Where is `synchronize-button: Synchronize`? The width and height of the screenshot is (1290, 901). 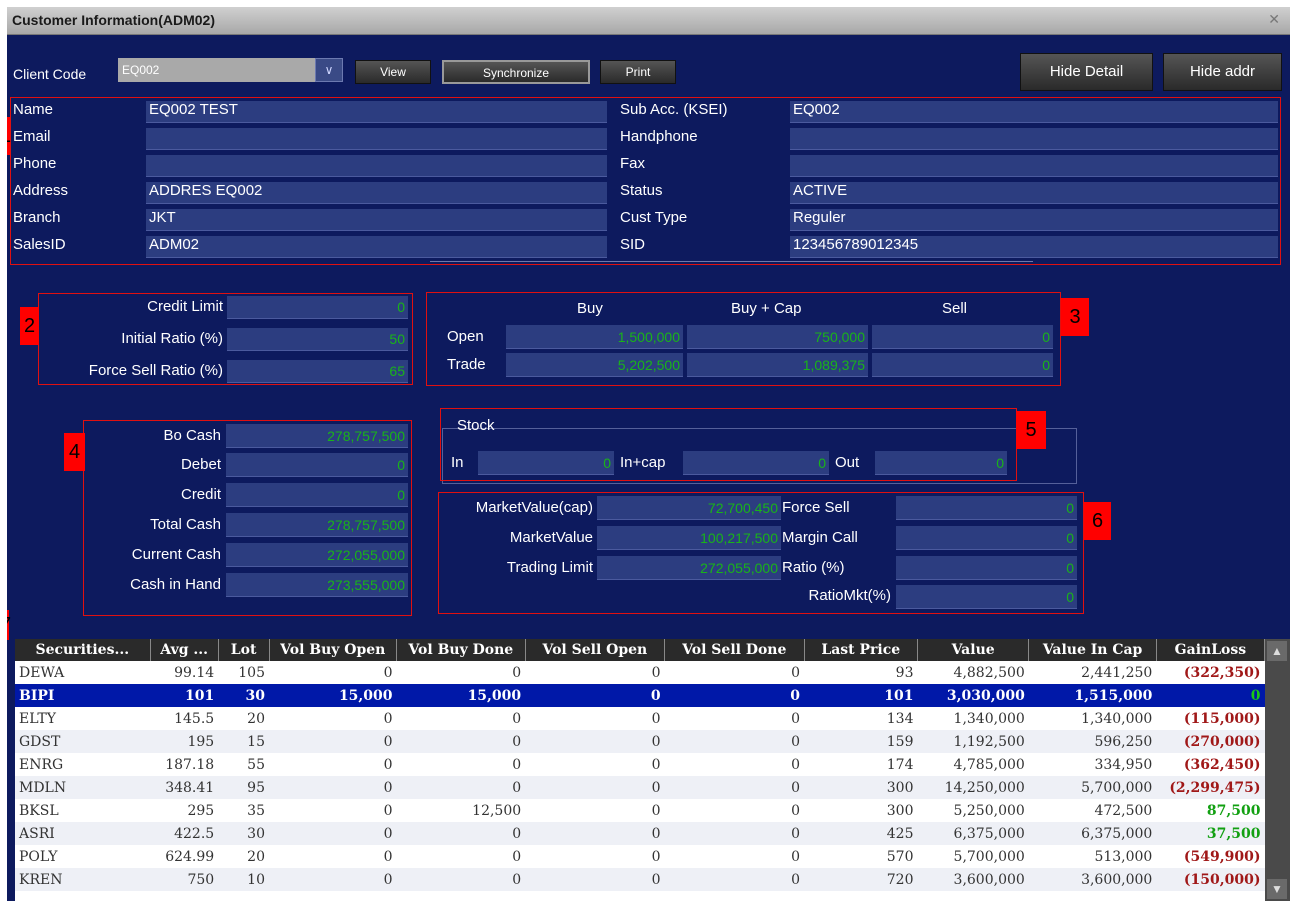 synchronize-button: Synchronize is located at coordinates (516, 72).